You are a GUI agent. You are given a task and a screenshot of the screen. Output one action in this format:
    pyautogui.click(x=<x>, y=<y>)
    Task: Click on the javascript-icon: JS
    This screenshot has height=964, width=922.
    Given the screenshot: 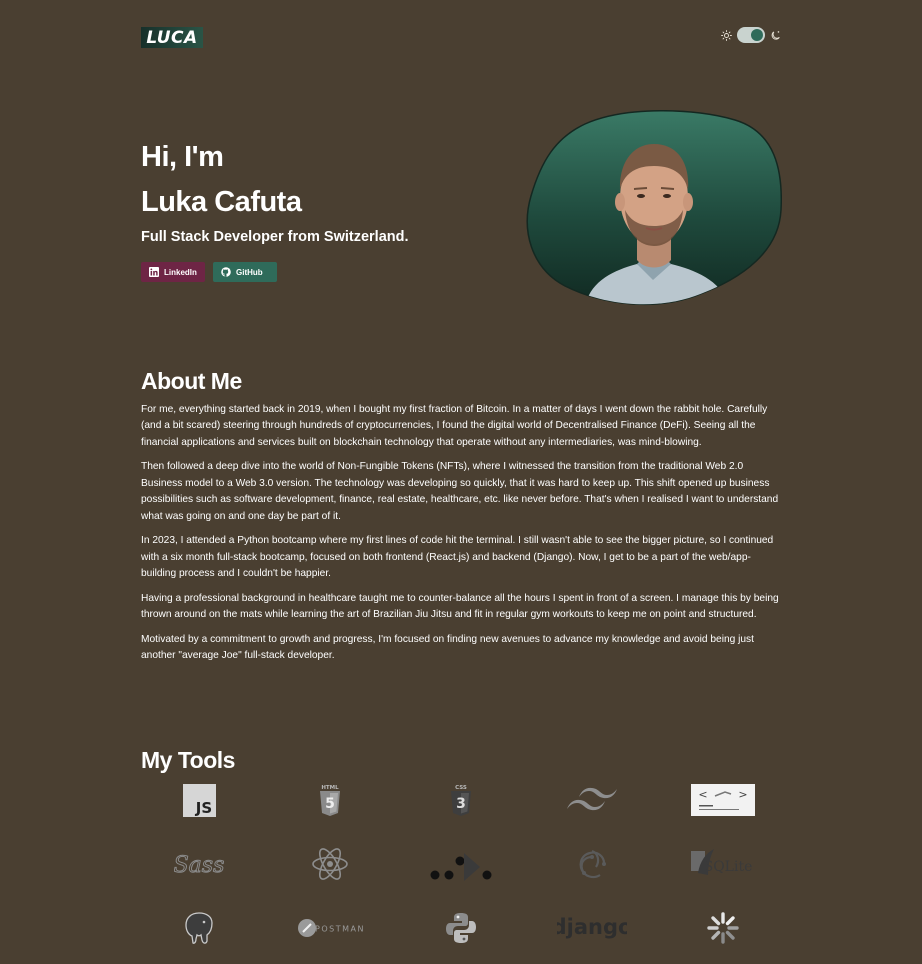 What is the action you would take?
    pyautogui.click(x=199, y=800)
    